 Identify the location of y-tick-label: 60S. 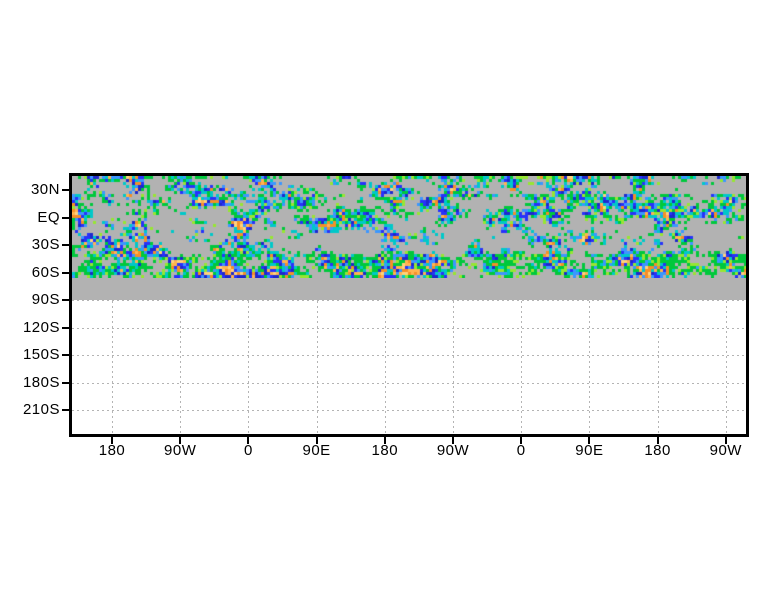
(45, 272).